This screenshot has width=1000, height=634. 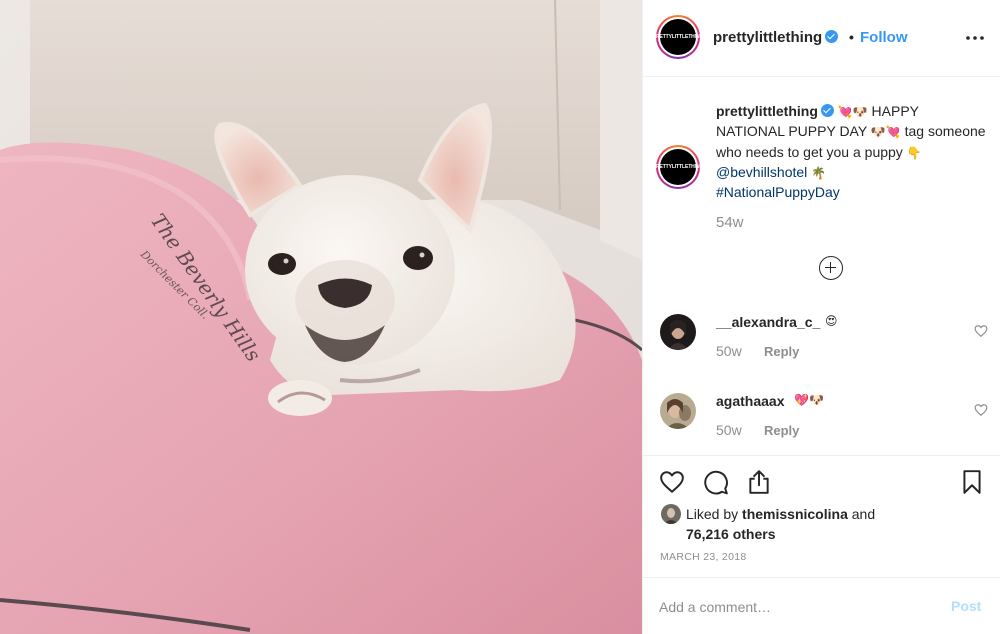 What do you see at coordinates (795, 514) in the screenshot?
I see `liked-by-username: themissnicolina` at bounding box center [795, 514].